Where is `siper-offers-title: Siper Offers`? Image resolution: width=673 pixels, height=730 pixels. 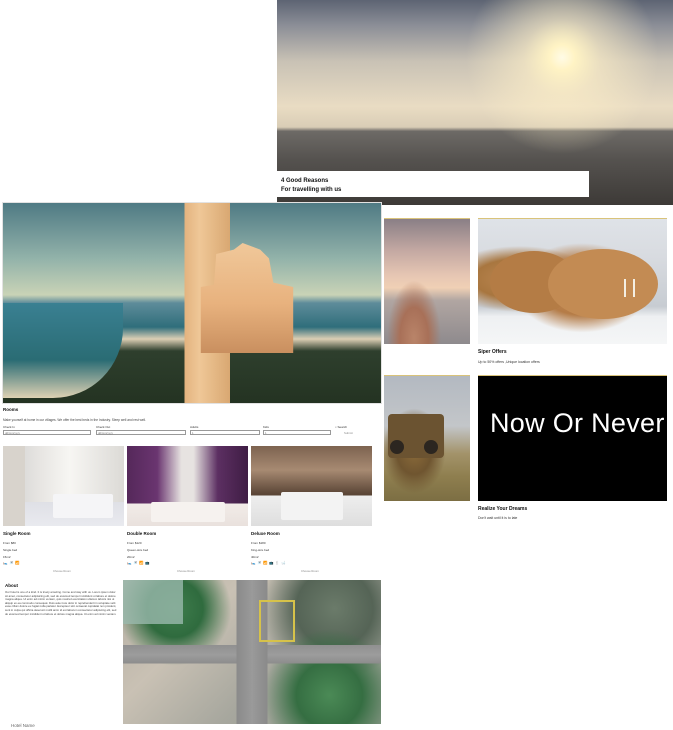 siper-offers-title: Siper Offers is located at coordinates (492, 352).